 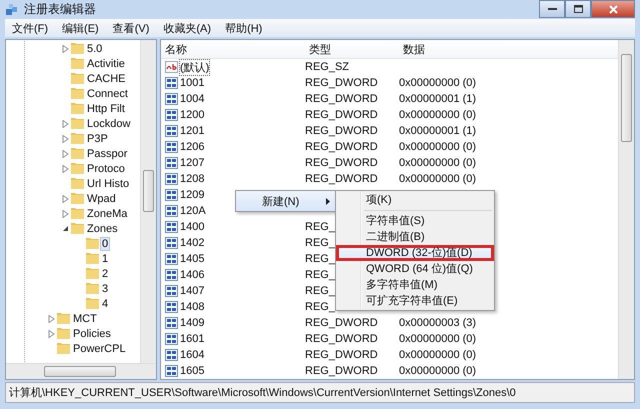 I want to click on tree-item: Connect, so click(x=107, y=94).